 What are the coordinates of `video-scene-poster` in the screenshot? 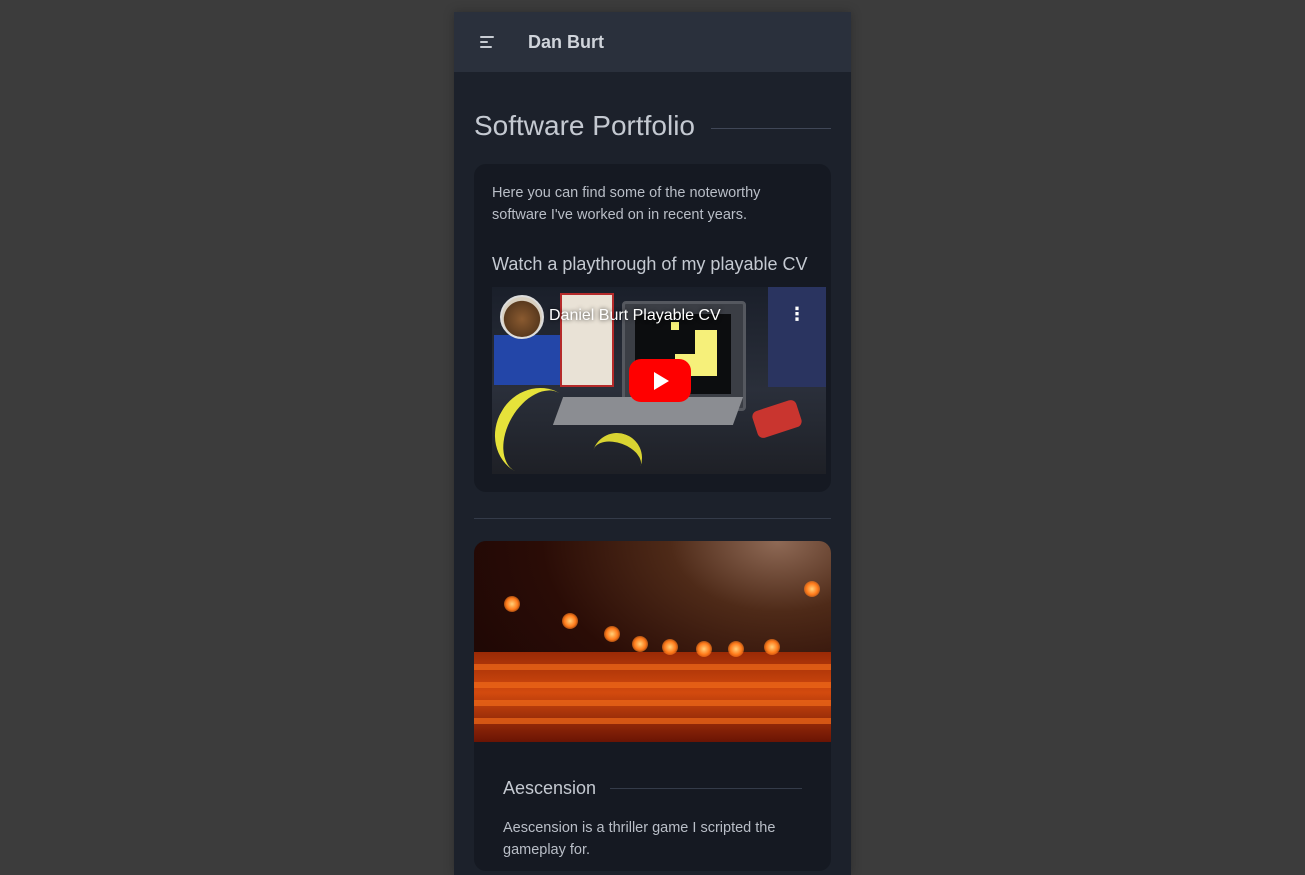 It's located at (528, 360).